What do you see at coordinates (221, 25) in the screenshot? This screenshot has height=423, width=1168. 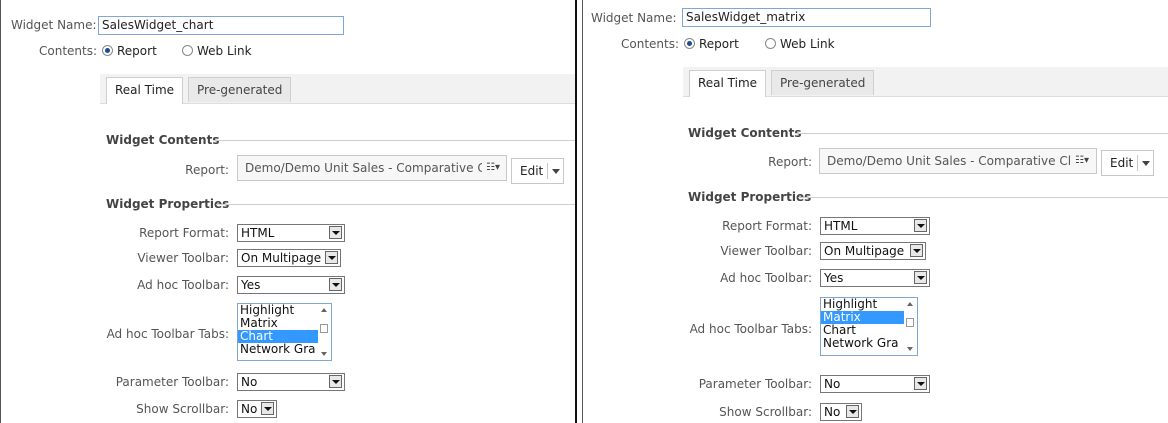 I see `widget-name-input: SalesWidget_chart` at bounding box center [221, 25].